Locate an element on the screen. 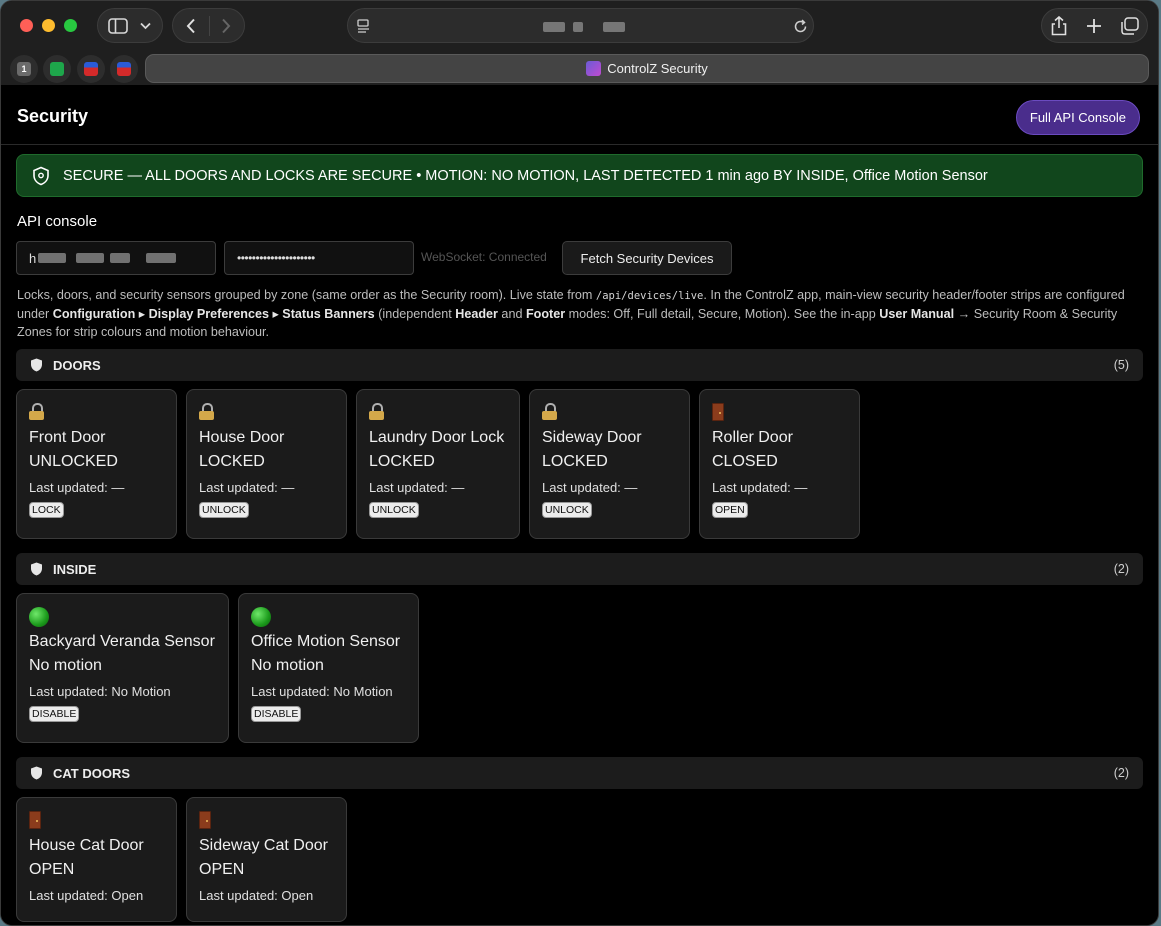 The width and height of the screenshot is (1161, 926). zone-name: CAT DOORS is located at coordinates (92, 773).